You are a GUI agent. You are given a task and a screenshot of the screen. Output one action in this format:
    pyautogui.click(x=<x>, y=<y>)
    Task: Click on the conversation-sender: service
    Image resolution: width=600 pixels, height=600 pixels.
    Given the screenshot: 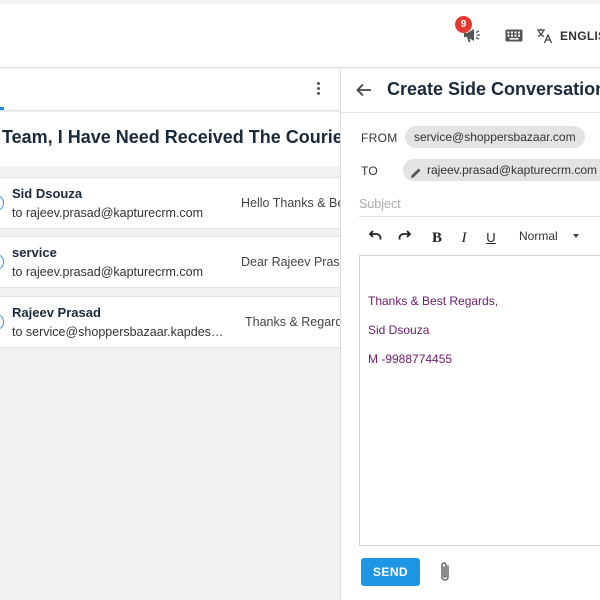 What is the action you would take?
    pyautogui.click(x=34, y=252)
    